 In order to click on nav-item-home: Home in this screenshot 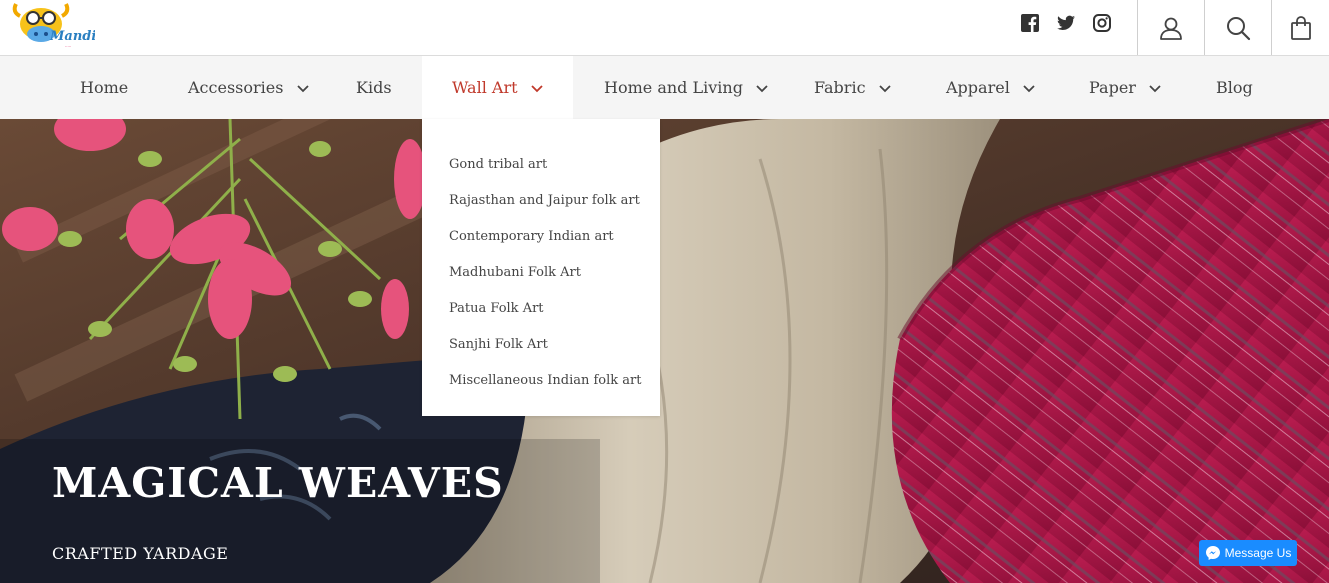, I will do `click(104, 87)`.